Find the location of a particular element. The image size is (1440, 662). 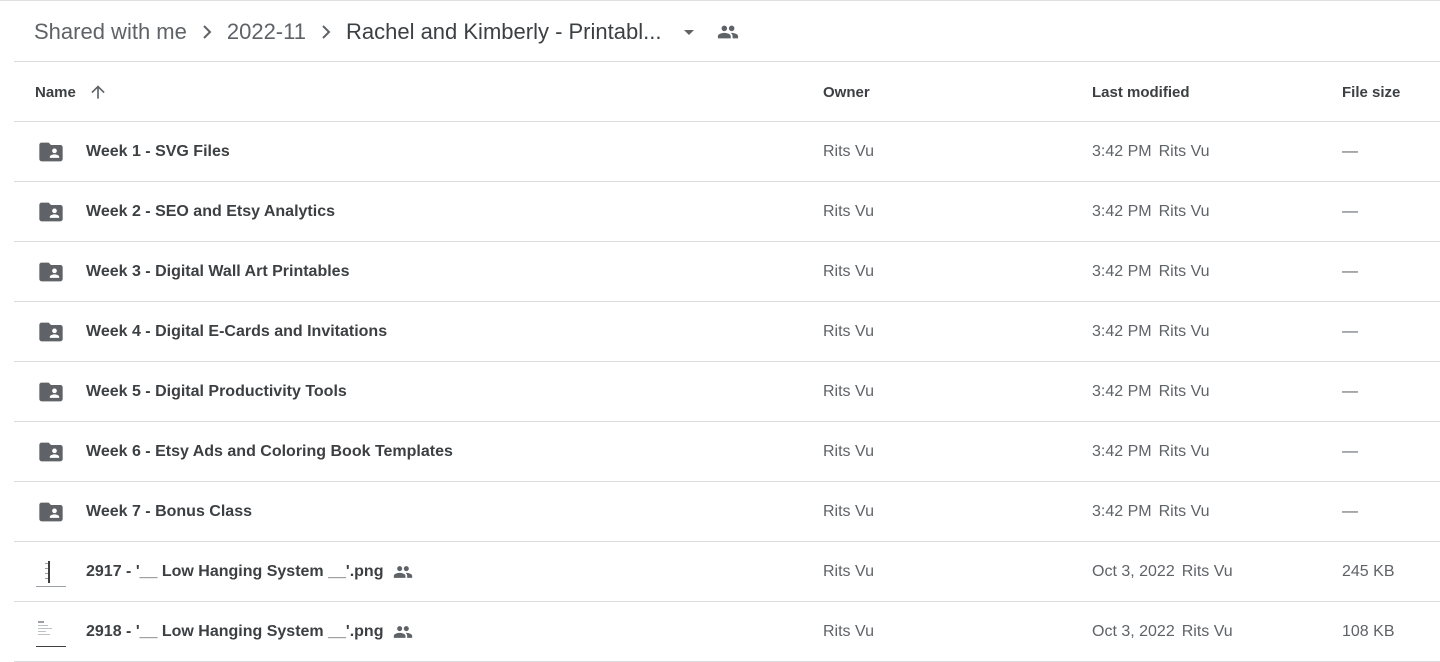

file-name: 2918 - '__ Low Hanging System __'.png is located at coordinates (235, 631).